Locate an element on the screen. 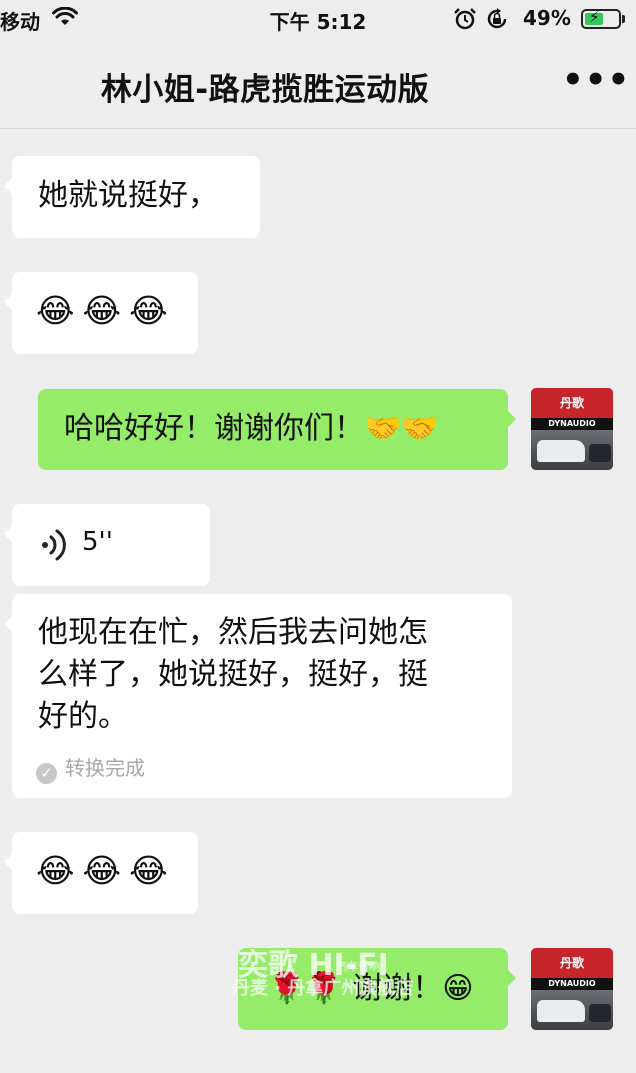 This screenshot has width=636, height=1073. incoming-text-bubble: 她就说挺好， is located at coordinates (132, 197).